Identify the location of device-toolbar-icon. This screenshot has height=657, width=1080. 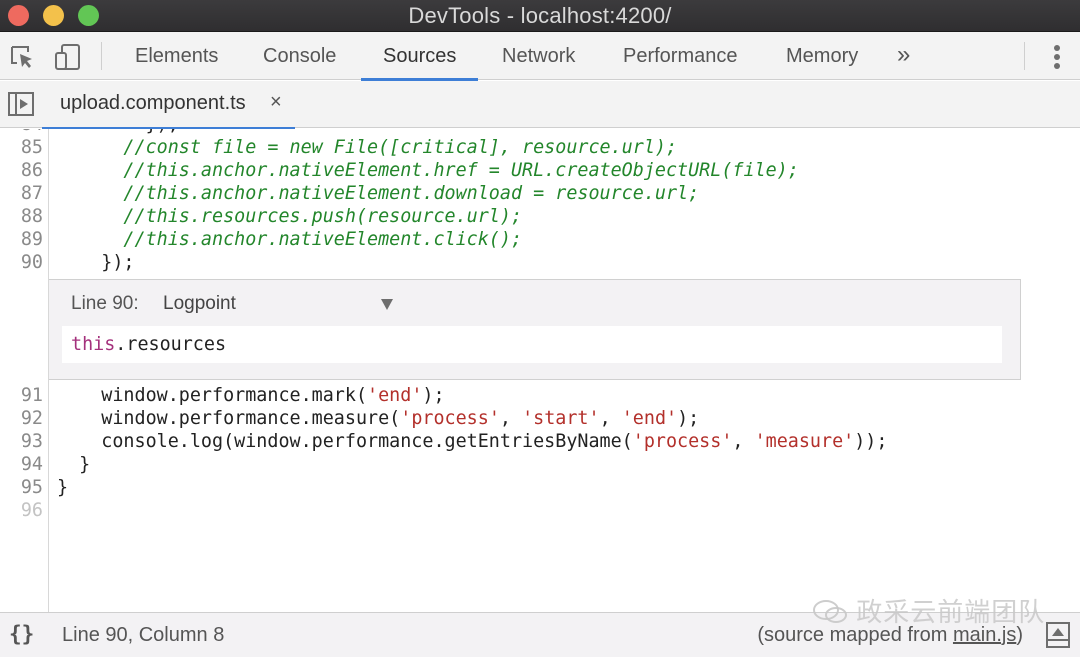
(68, 57).